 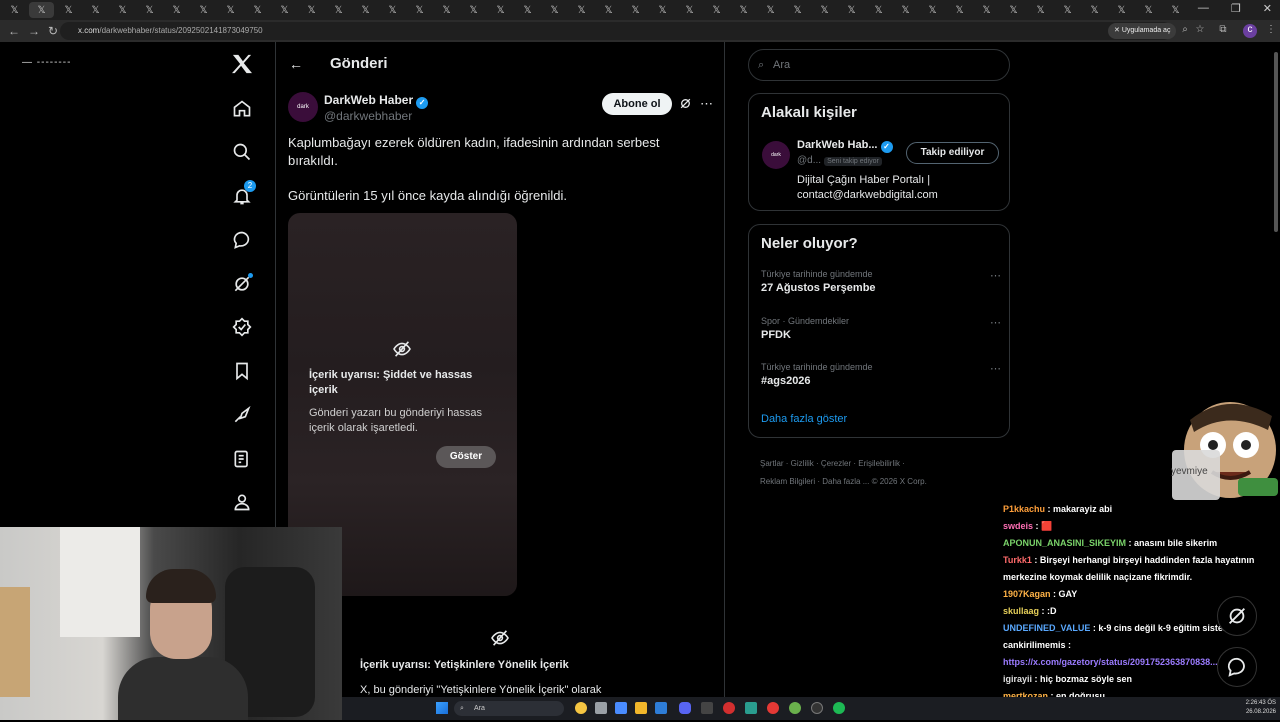 What do you see at coordinates (442, 708) in the screenshot?
I see `windows-start-icon` at bounding box center [442, 708].